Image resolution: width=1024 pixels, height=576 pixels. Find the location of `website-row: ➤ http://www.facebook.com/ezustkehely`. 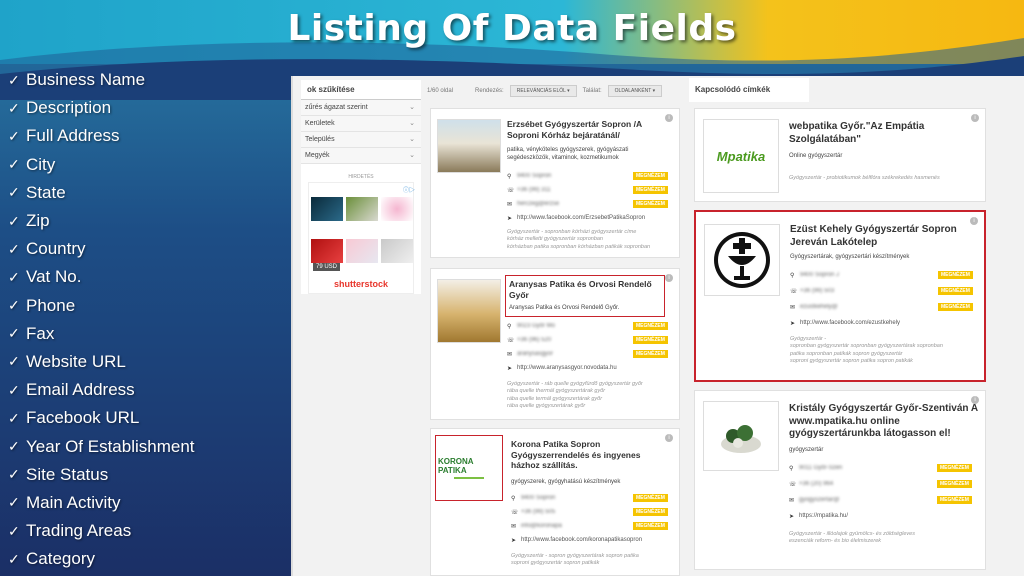

website-row: ➤ http://www.facebook.com/ezustkehely is located at coordinates (845, 323).